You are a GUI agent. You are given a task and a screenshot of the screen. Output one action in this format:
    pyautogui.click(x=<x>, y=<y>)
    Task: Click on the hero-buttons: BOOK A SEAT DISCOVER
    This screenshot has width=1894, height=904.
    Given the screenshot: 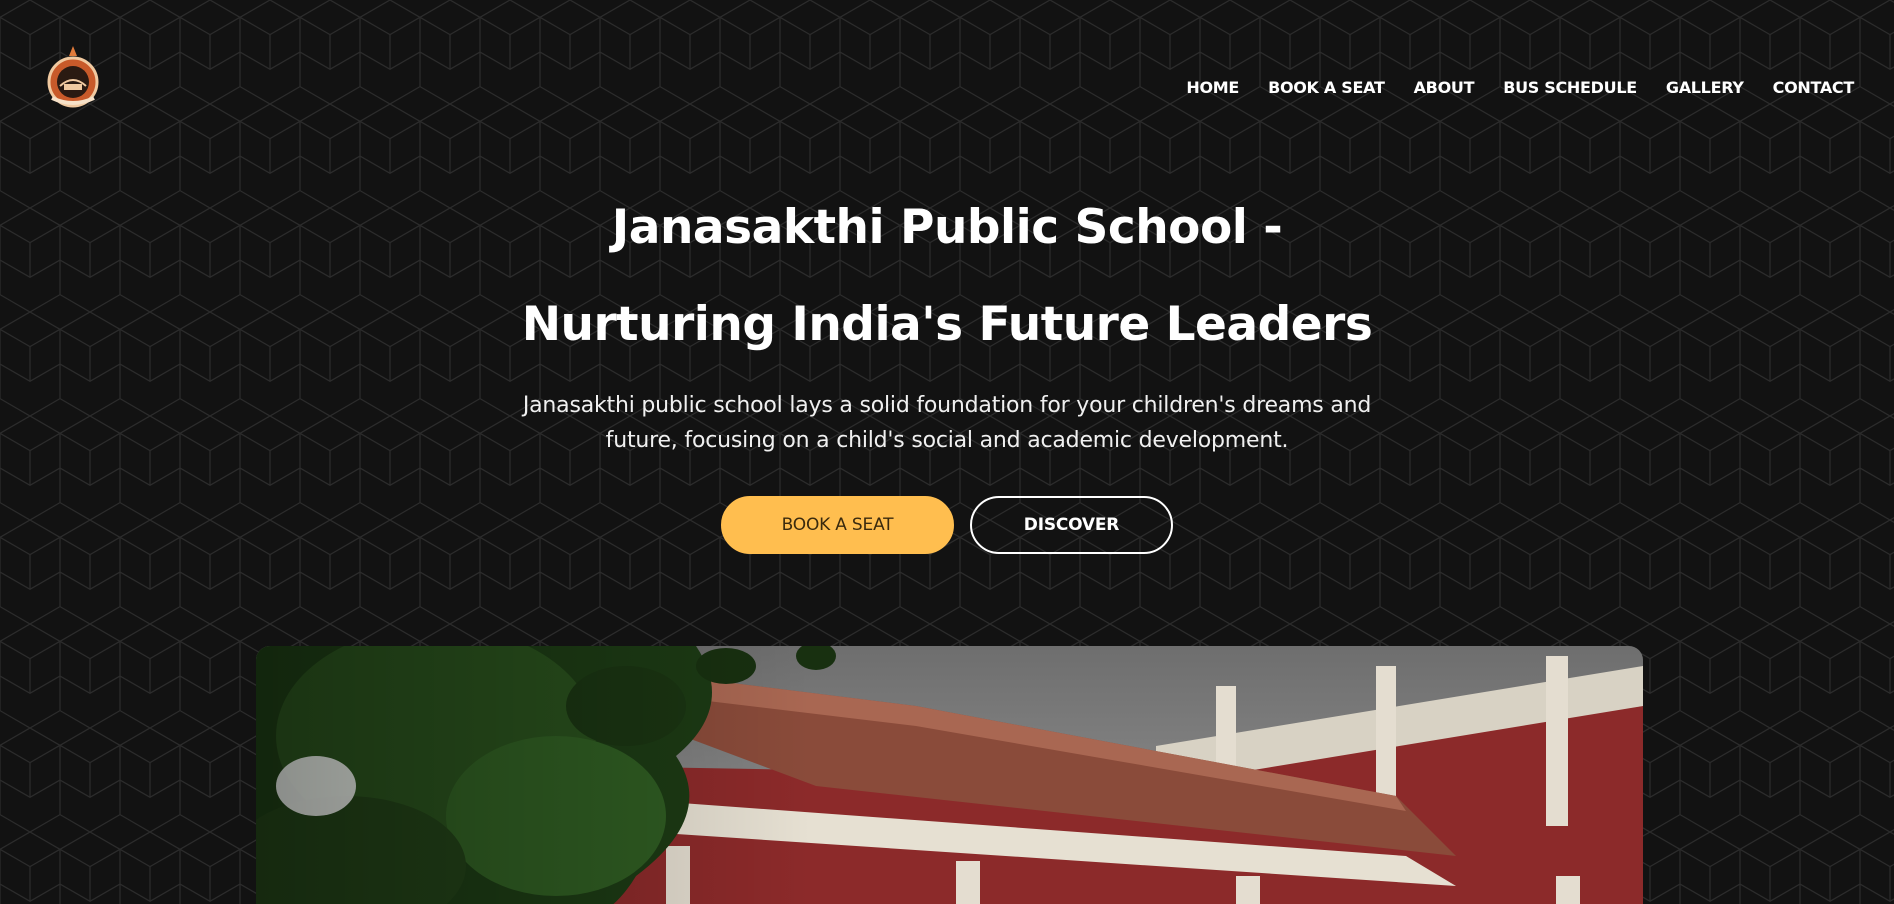 What is the action you would take?
    pyautogui.click(x=947, y=525)
    